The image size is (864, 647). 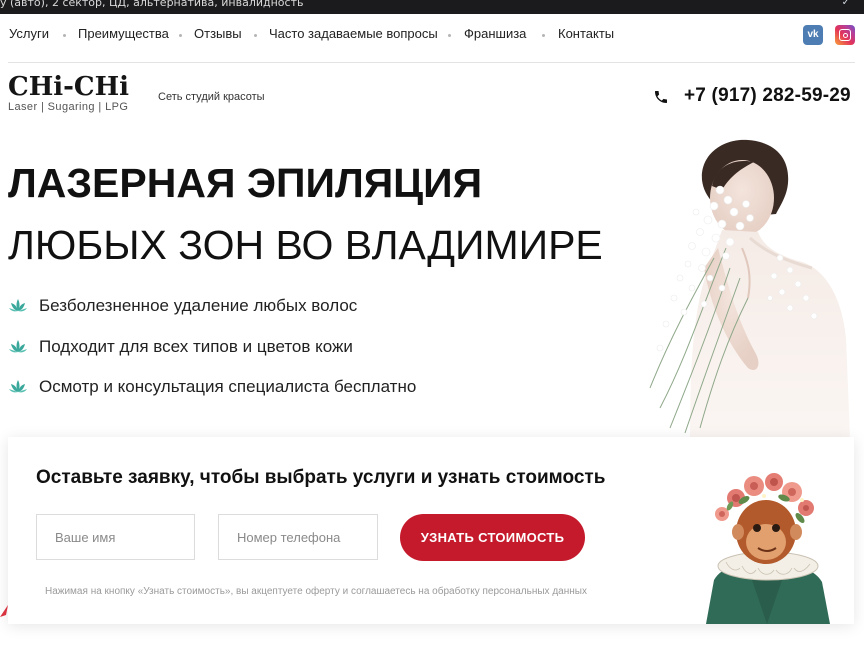 I want to click on nav-item-reviews: Отзывы, so click(x=218, y=33).